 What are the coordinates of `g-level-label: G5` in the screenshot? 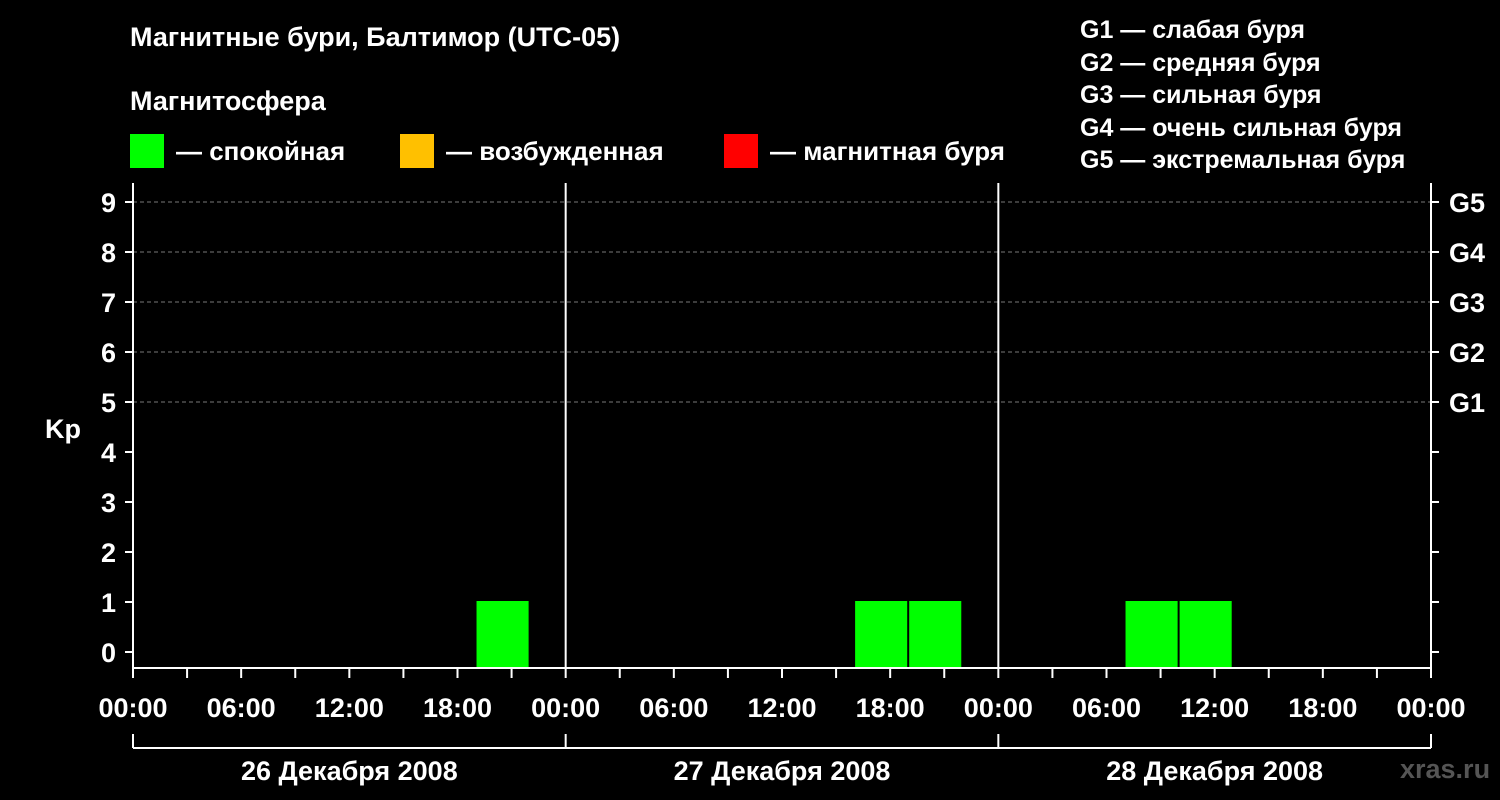 It's located at (1467, 203).